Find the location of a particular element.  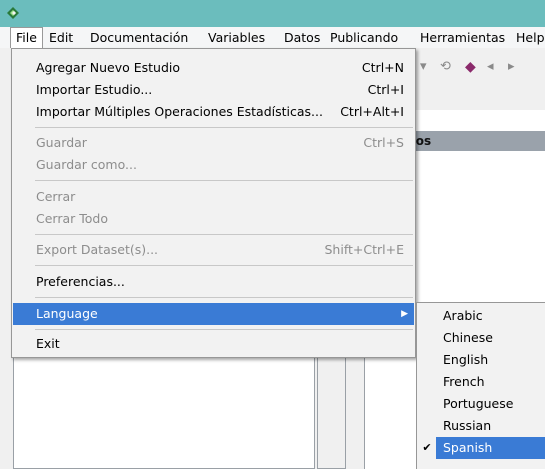

menu-herramientas: Herramientas is located at coordinates (462, 37).